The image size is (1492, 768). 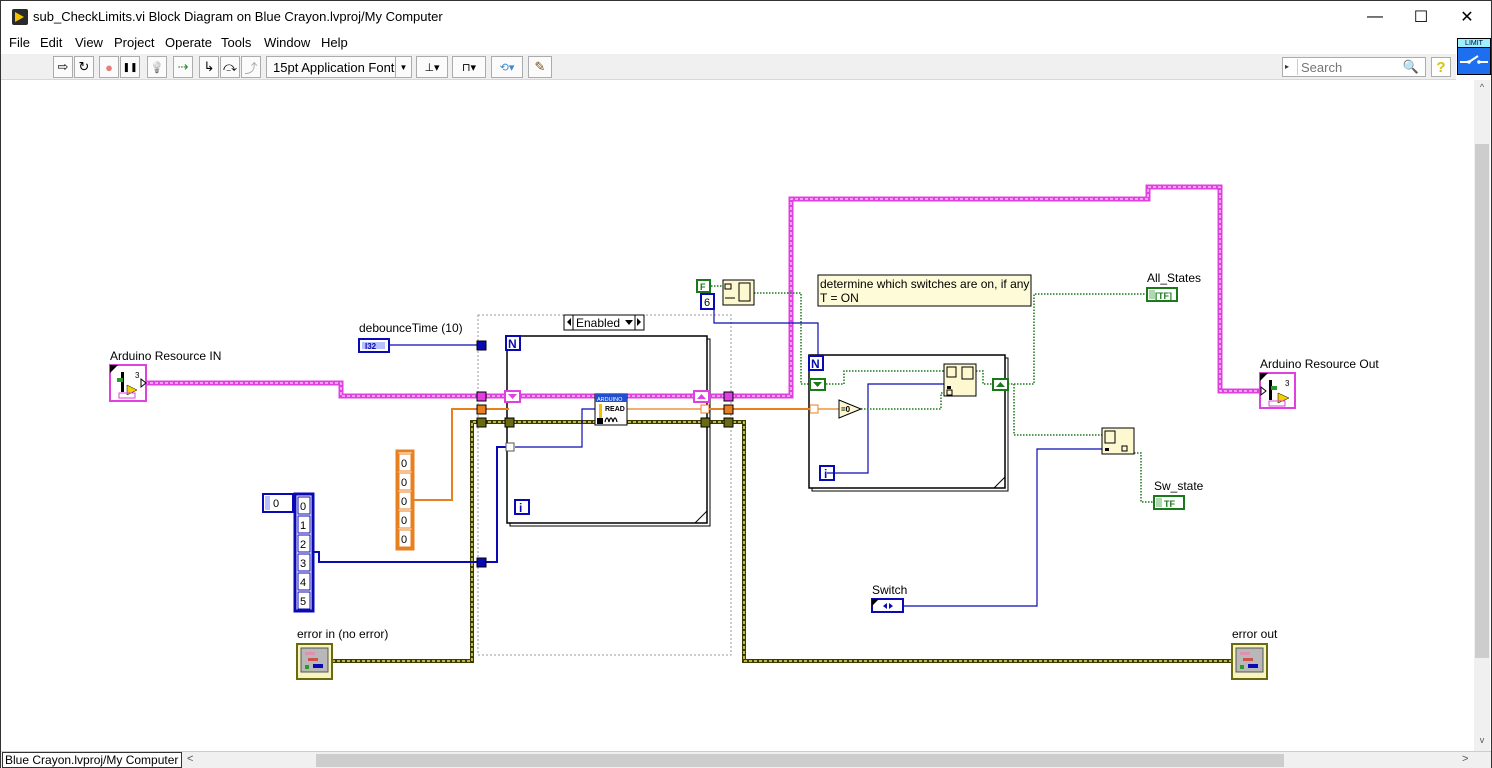 I want to click on disable-case-selector: Enabled, so click(x=604, y=322).